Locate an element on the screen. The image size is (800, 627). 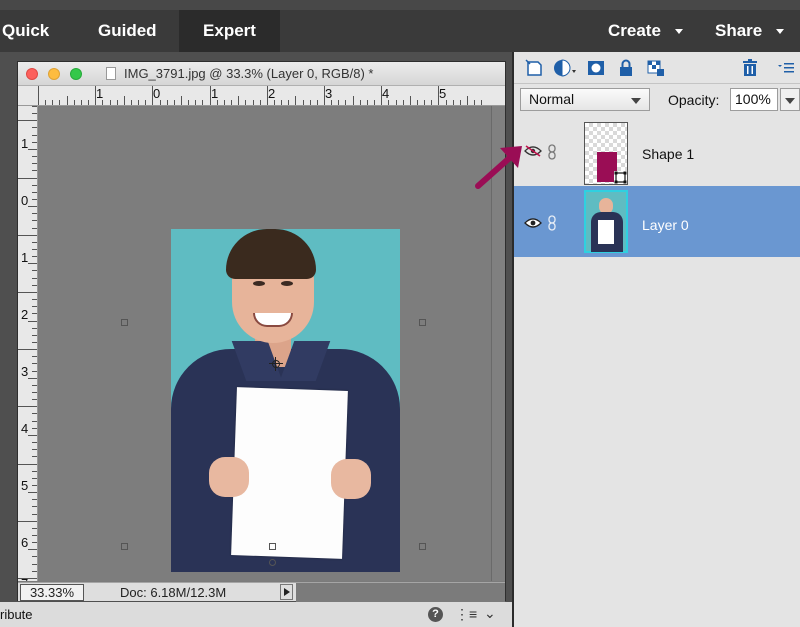
zoom-window-button is located at coordinates (76, 74).